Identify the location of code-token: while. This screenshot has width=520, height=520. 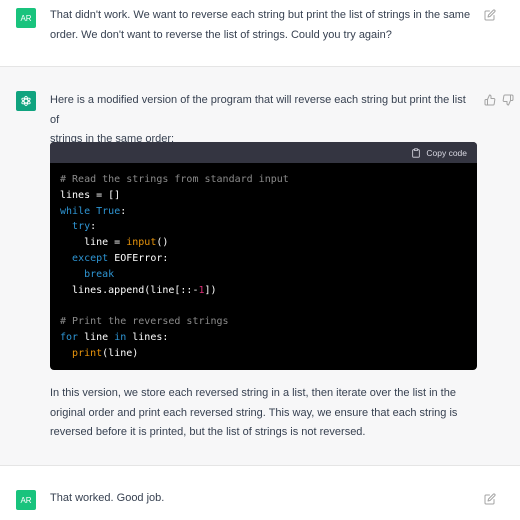
(75, 211).